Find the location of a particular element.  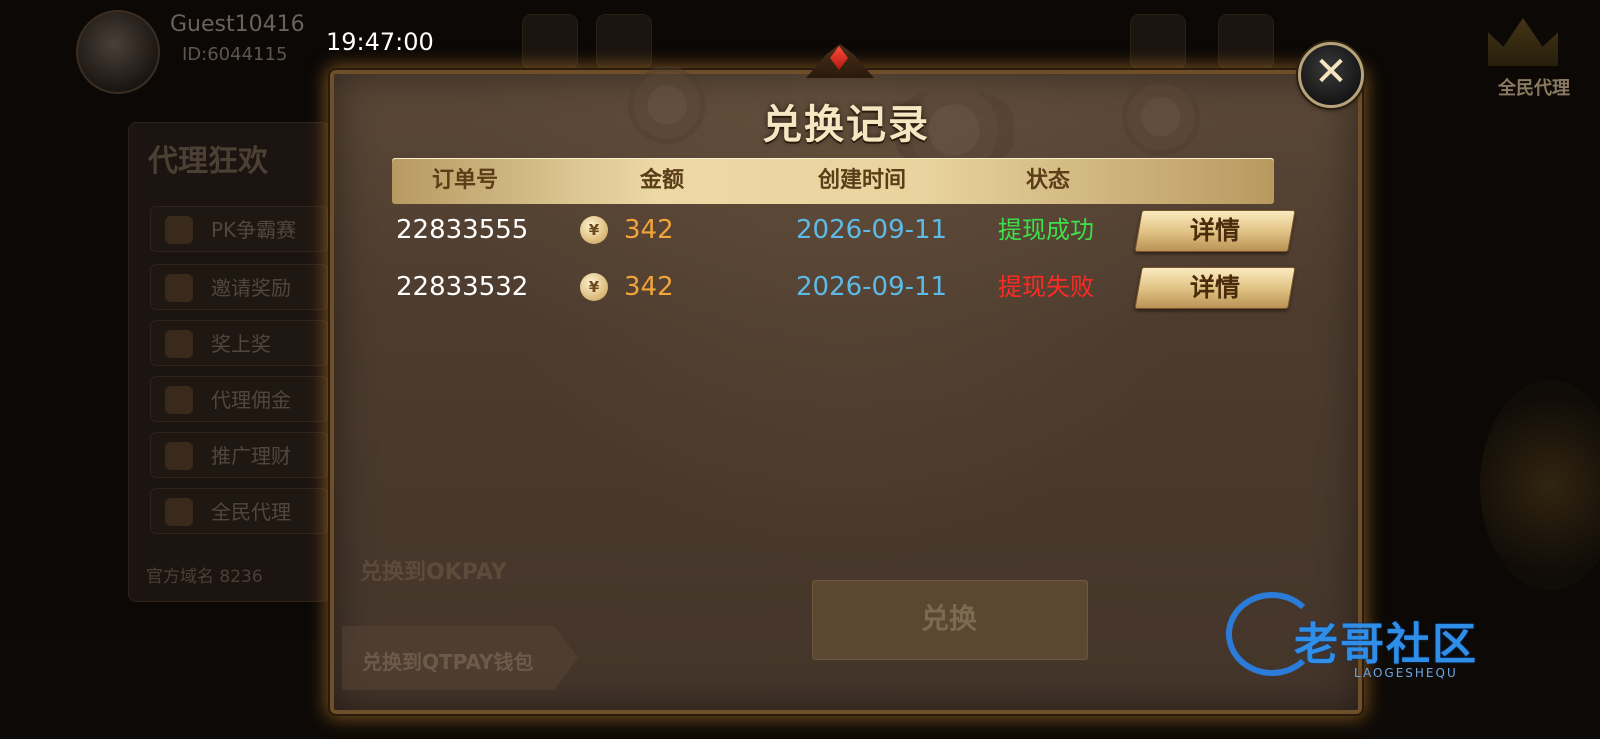

menu-item-label: 全民代理 is located at coordinates (251, 512).